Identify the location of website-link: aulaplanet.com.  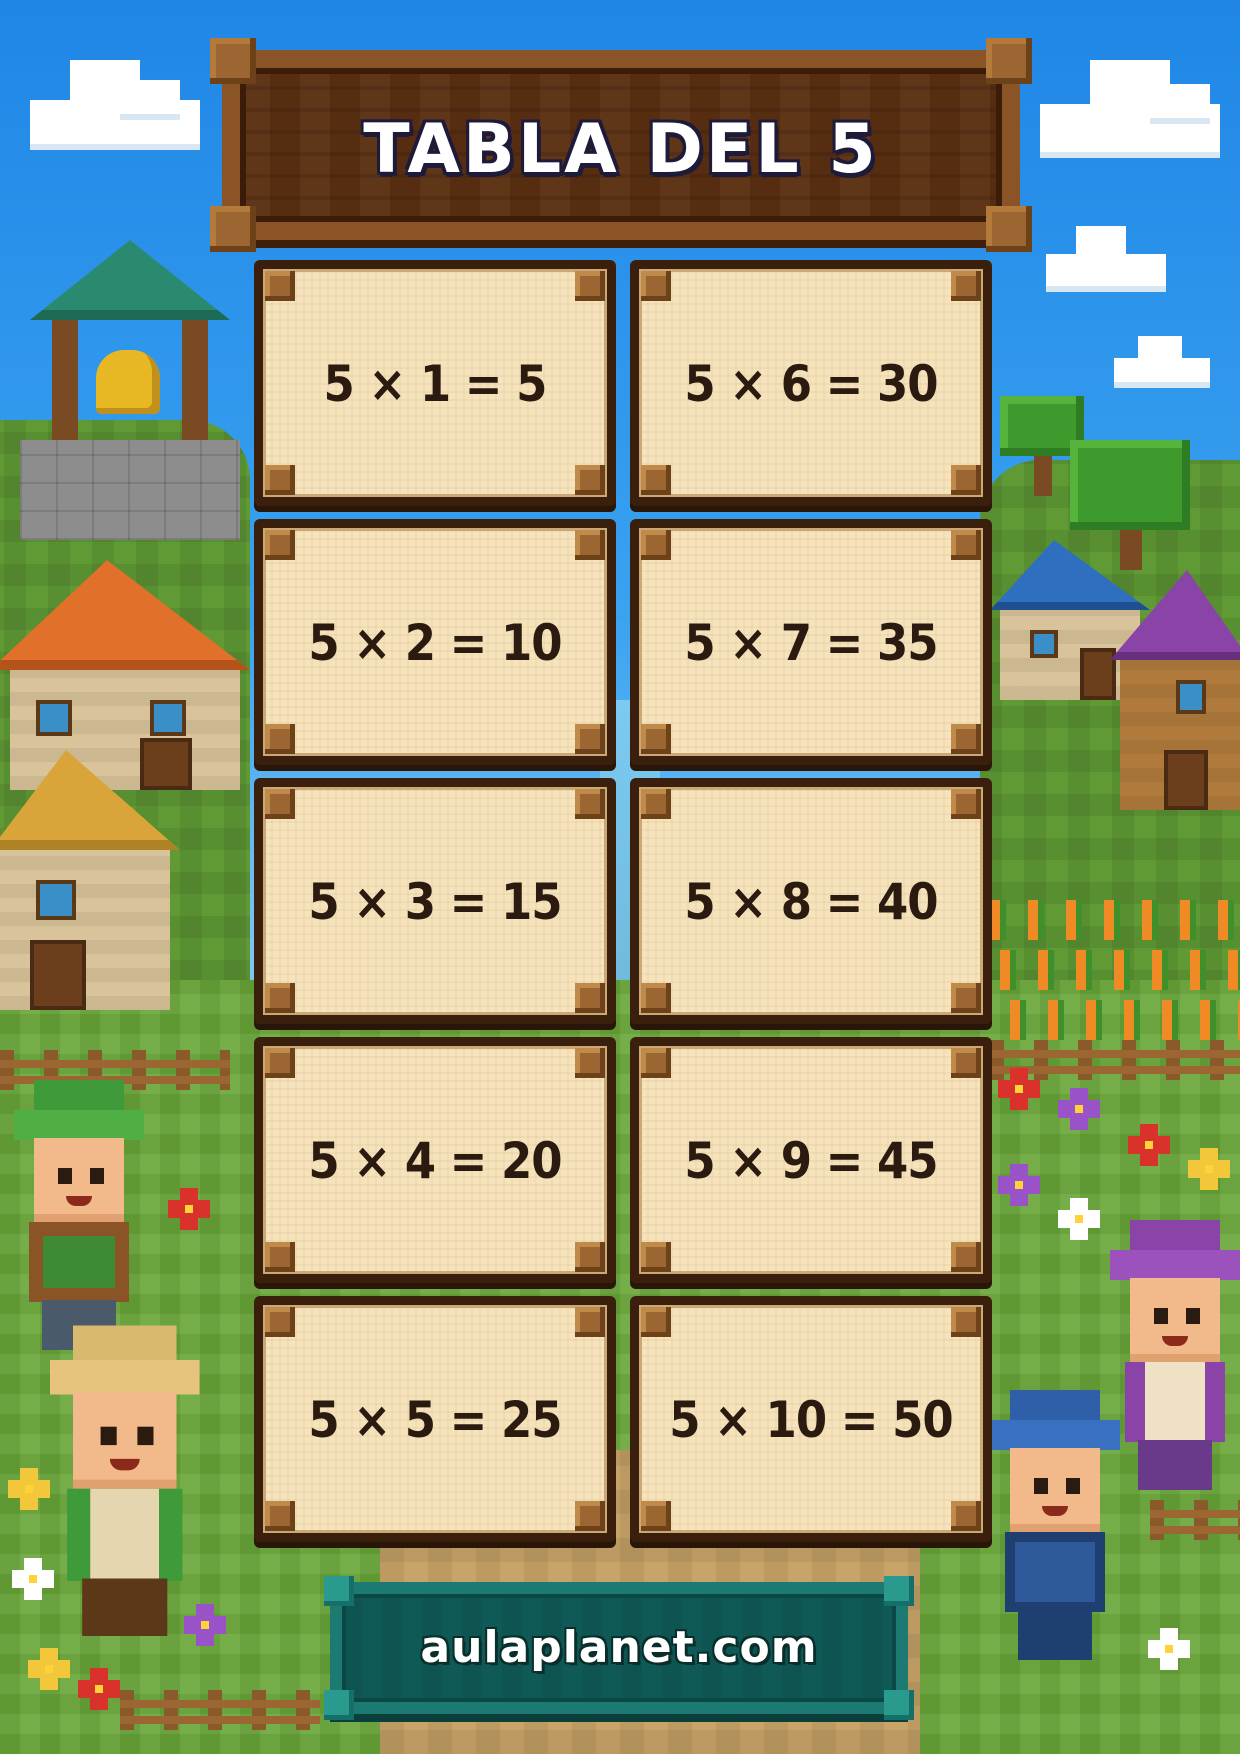
(619, 1647).